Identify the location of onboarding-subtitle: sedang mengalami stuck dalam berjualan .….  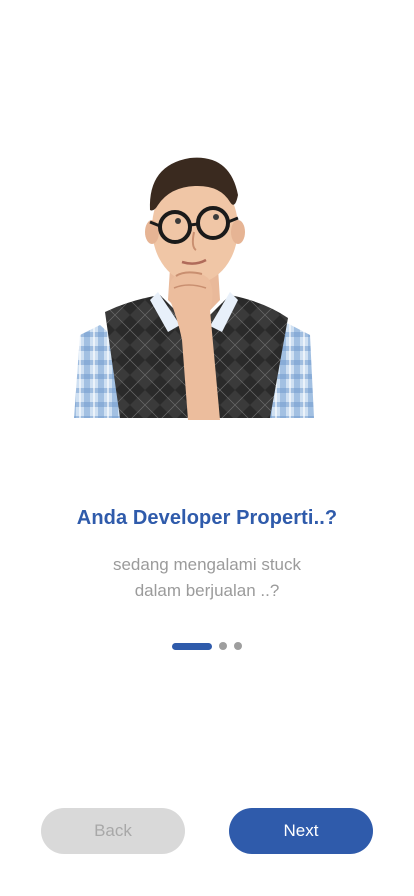
(207, 578).